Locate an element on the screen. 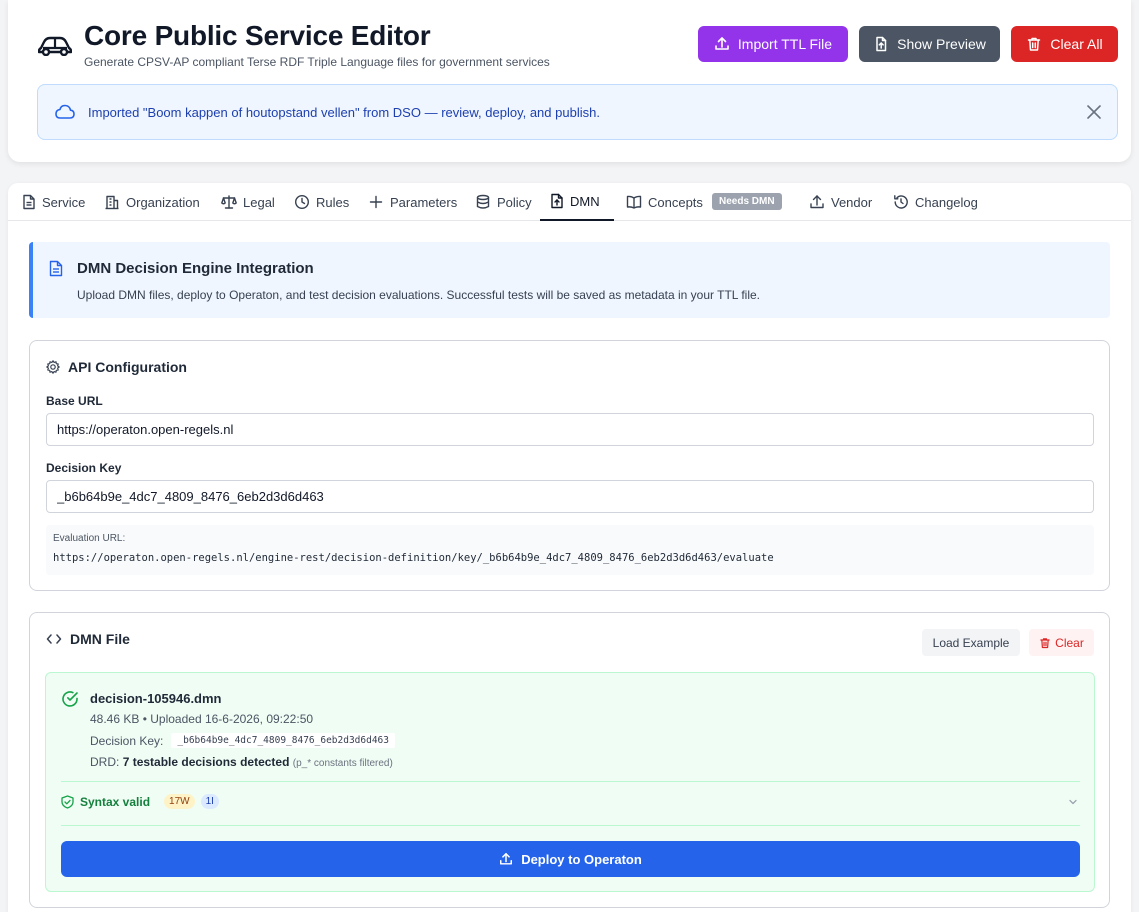 The image size is (1139, 912). clear-all-button: Clear All is located at coordinates (1064, 44).